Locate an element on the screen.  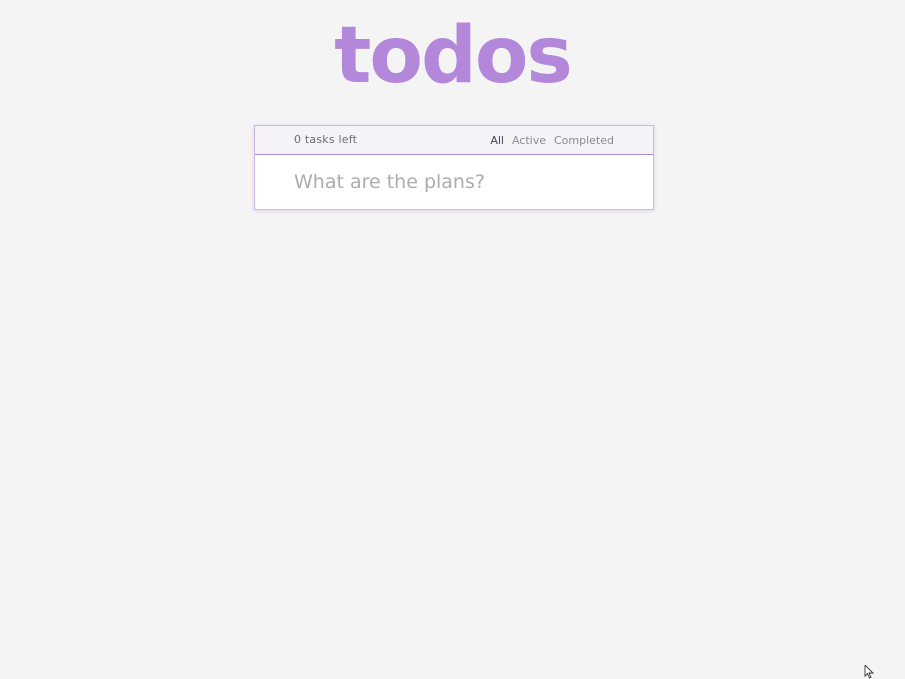
tasks-left-count: 0 tasks left is located at coordinates (326, 139).